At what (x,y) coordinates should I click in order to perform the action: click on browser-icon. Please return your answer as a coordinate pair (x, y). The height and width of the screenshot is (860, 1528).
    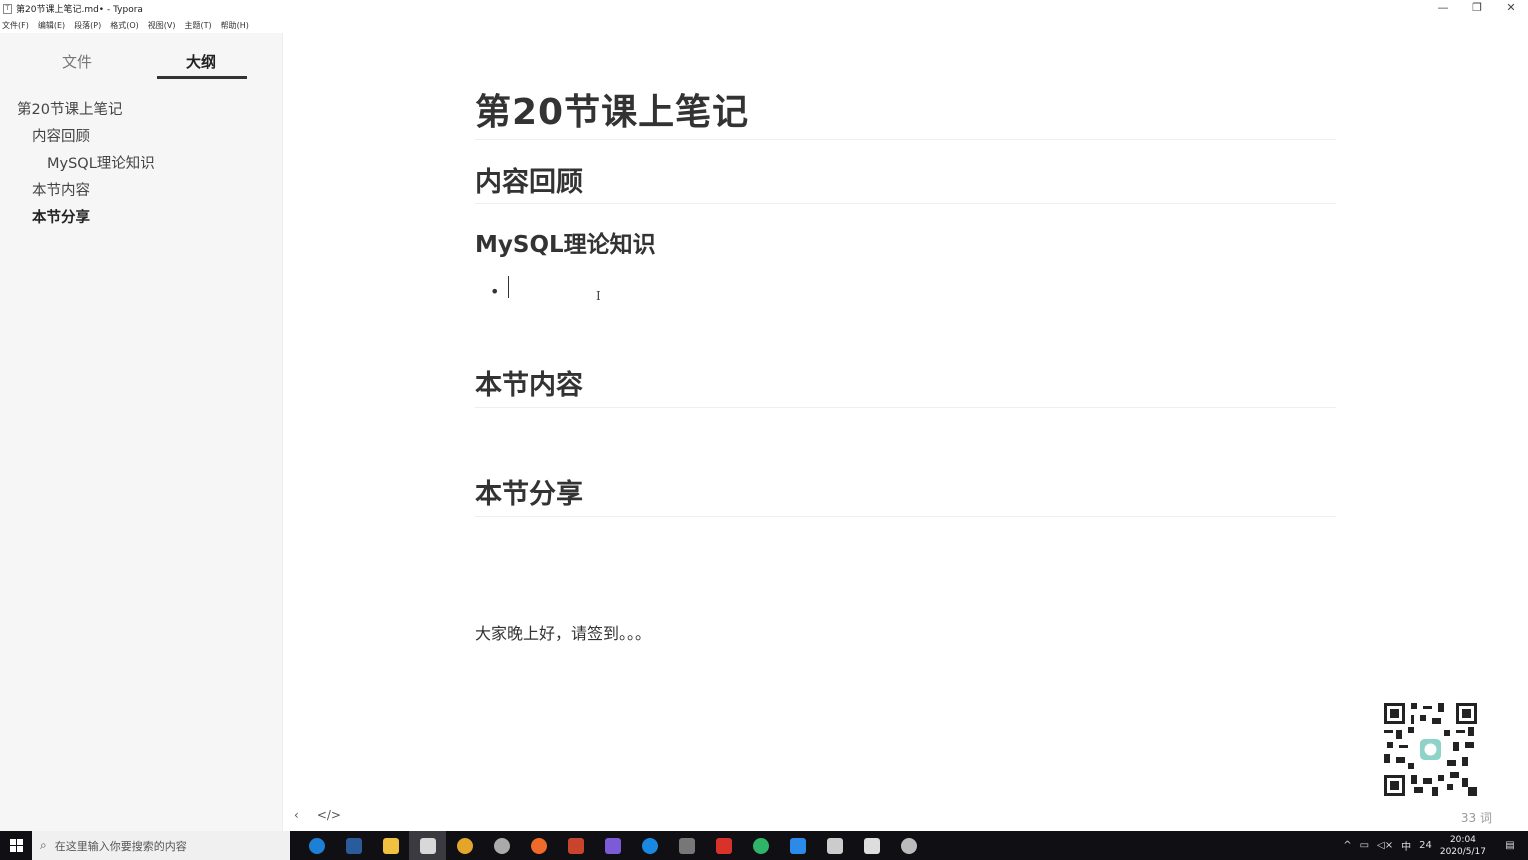
    Looking at the image, I should click on (649, 845).